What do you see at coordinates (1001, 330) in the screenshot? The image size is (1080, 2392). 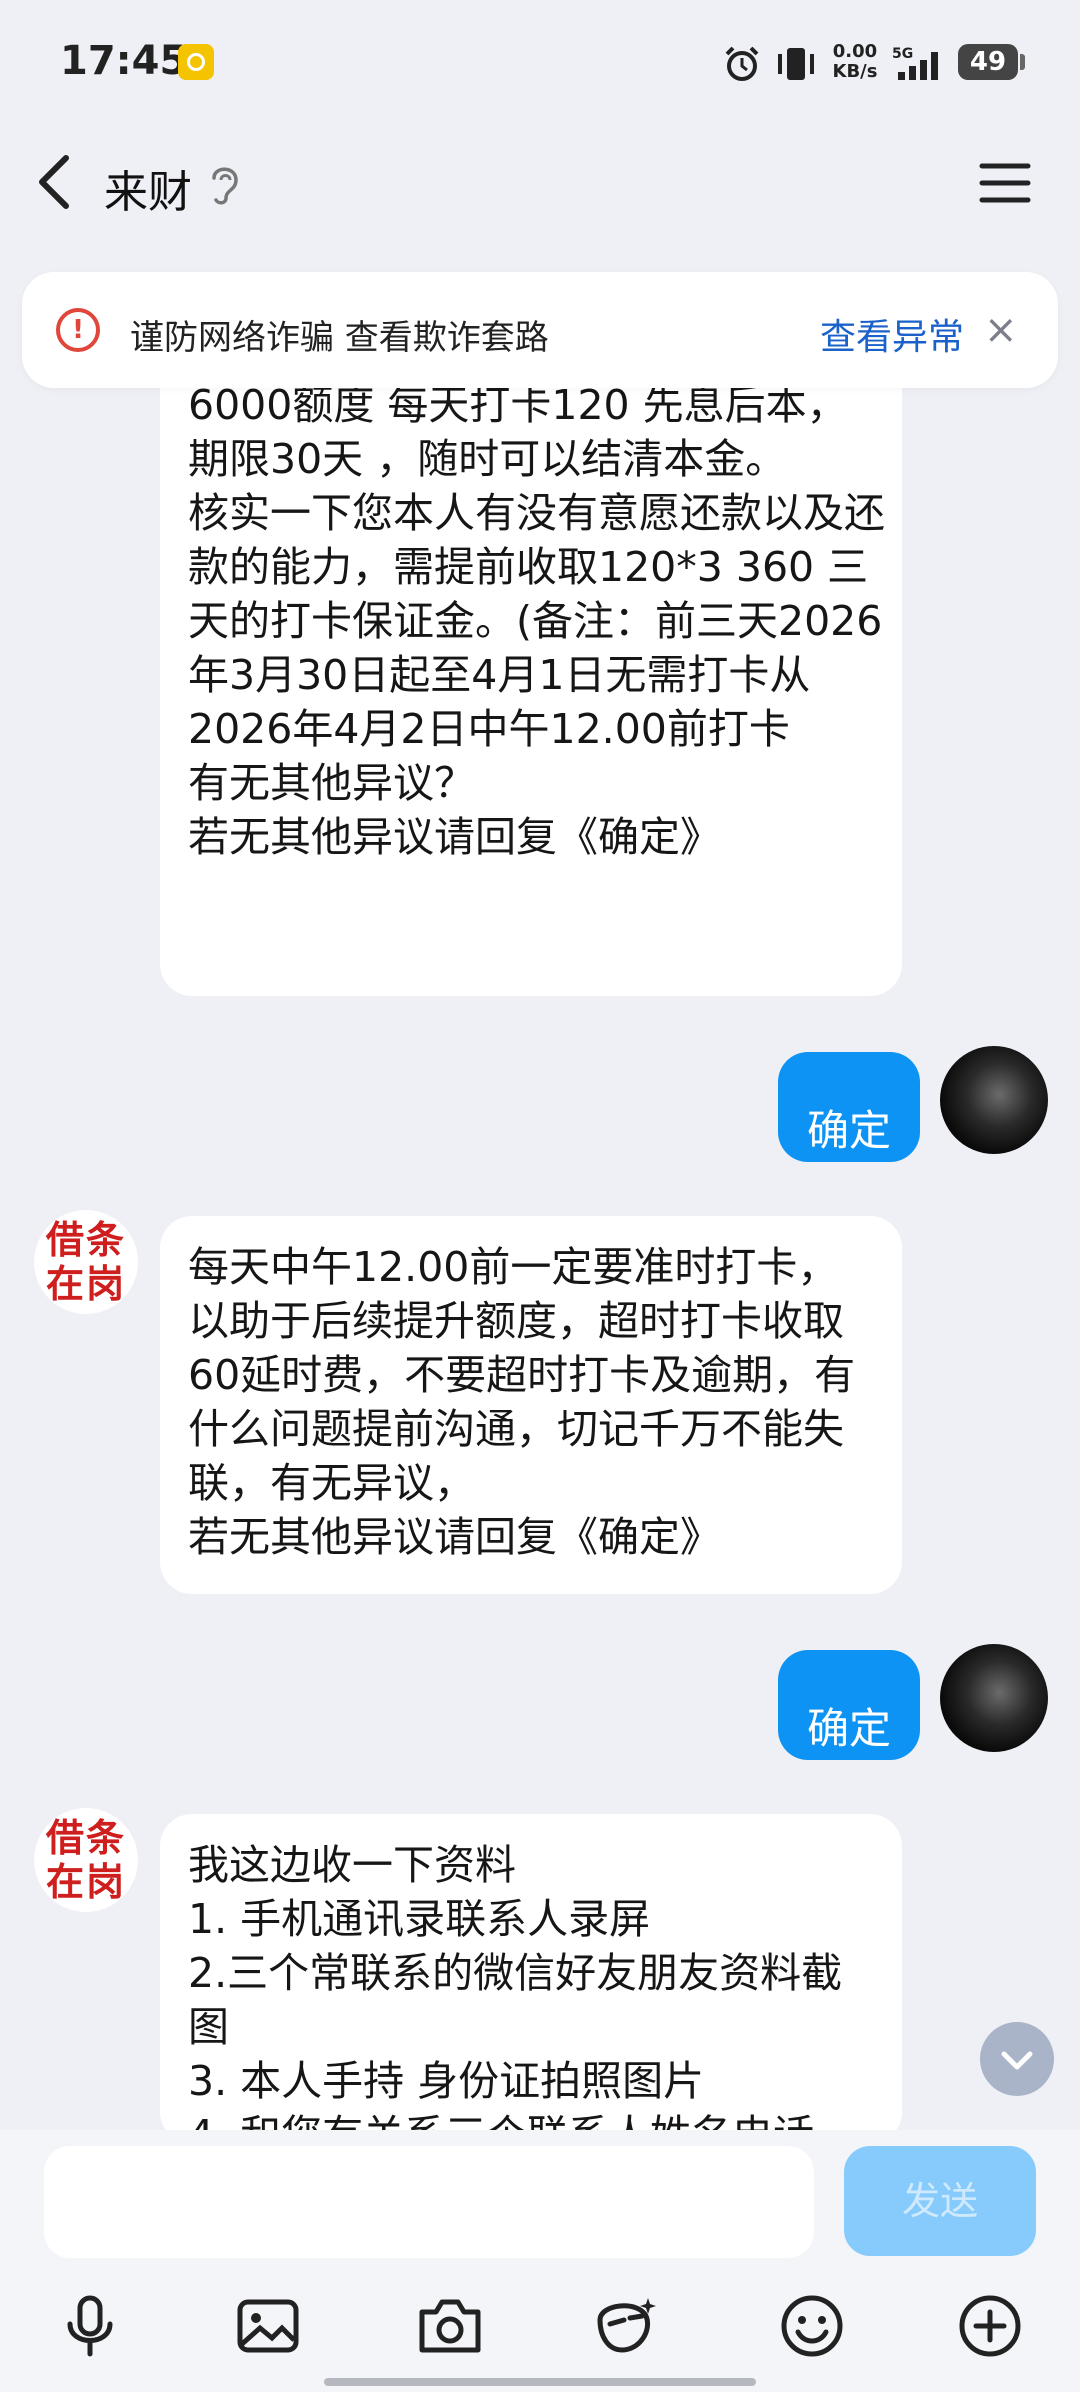 I see `close-icon: ×` at bounding box center [1001, 330].